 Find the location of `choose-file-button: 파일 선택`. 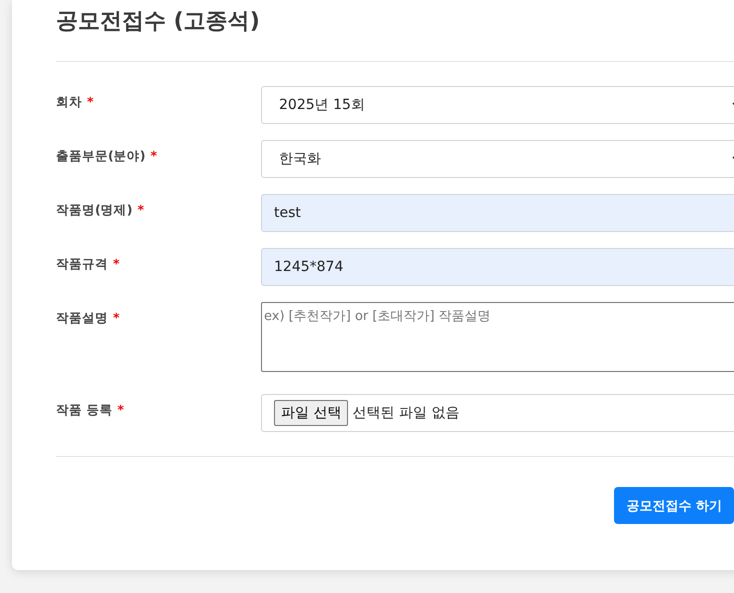

choose-file-button: 파일 선택 is located at coordinates (311, 413).